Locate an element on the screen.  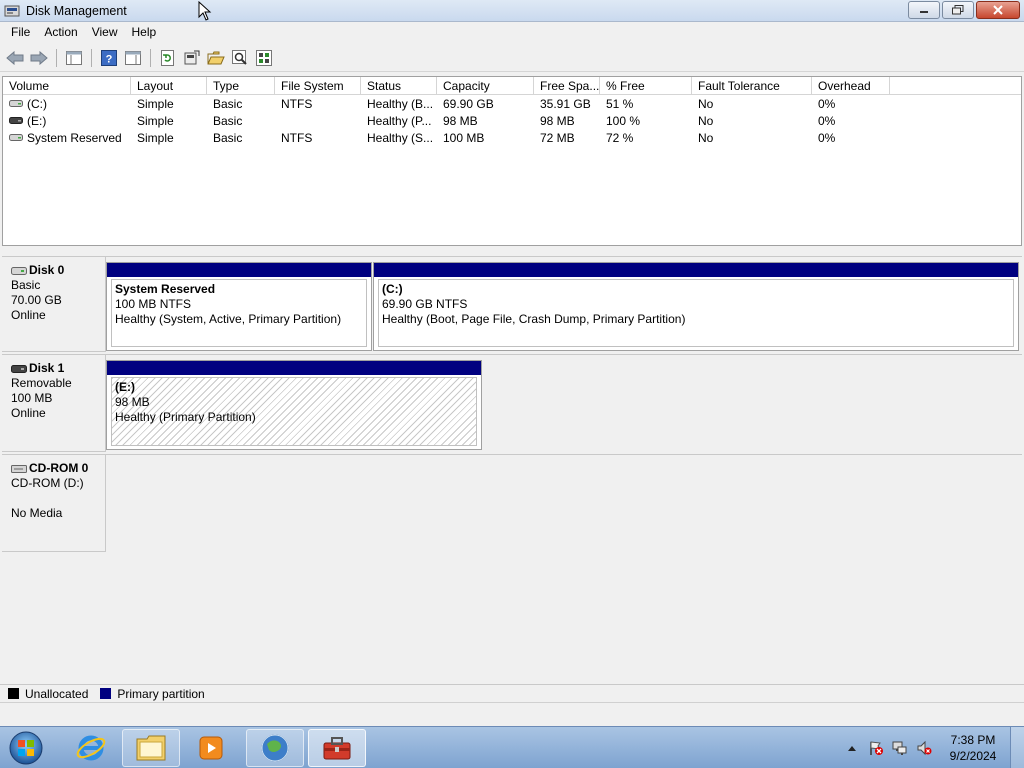
disk-type: Basic is located at coordinates (26, 285).